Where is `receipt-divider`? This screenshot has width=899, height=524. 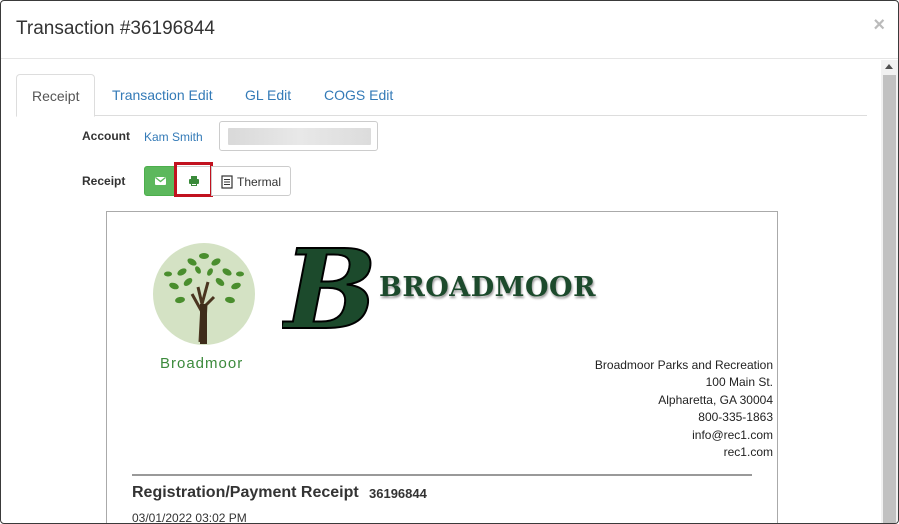 receipt-divider is located at coordinates (442, 475).